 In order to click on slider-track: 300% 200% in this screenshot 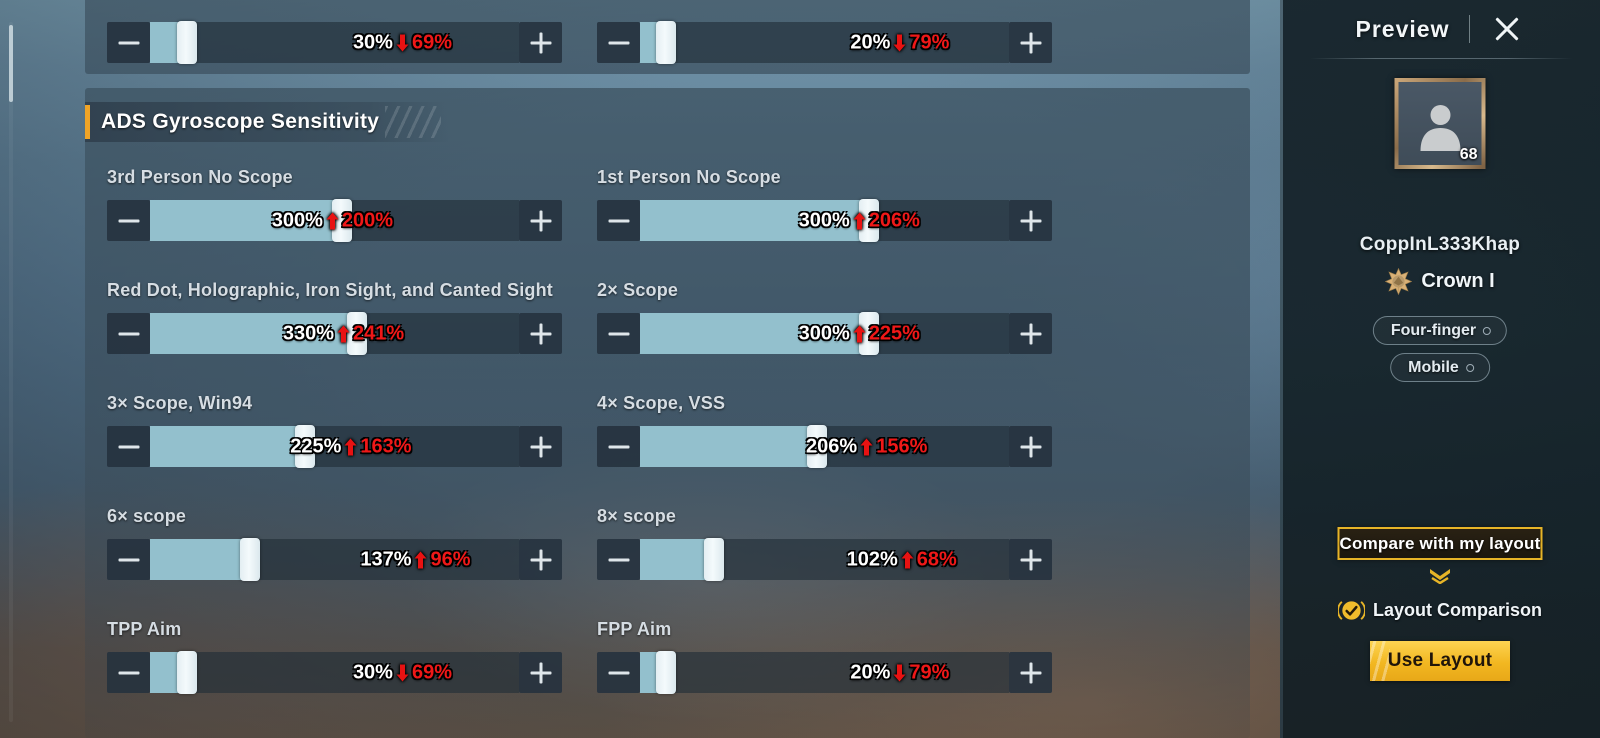, I will do `click(334, 220)`.